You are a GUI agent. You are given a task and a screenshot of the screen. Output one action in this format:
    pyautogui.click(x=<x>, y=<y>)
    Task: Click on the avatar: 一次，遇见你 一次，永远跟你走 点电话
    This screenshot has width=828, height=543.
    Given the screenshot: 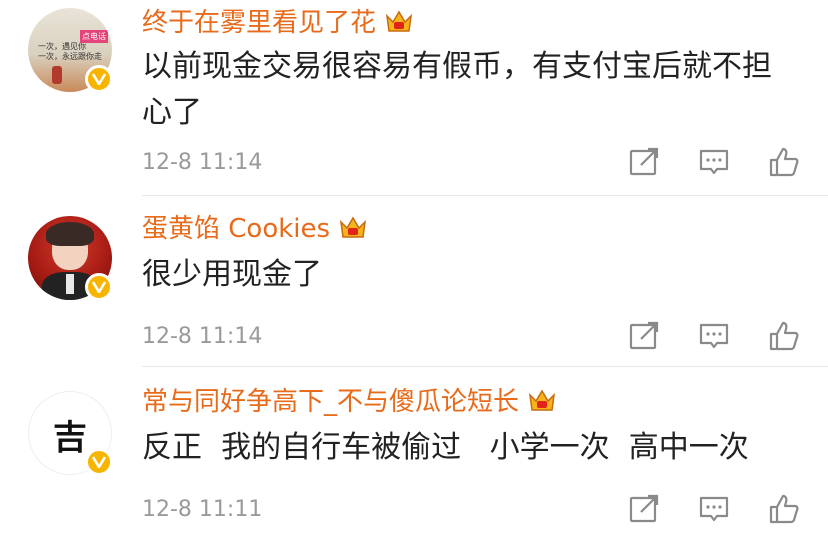 What is the action you would take?
    pyautogui.click(x=70, y=50)
    